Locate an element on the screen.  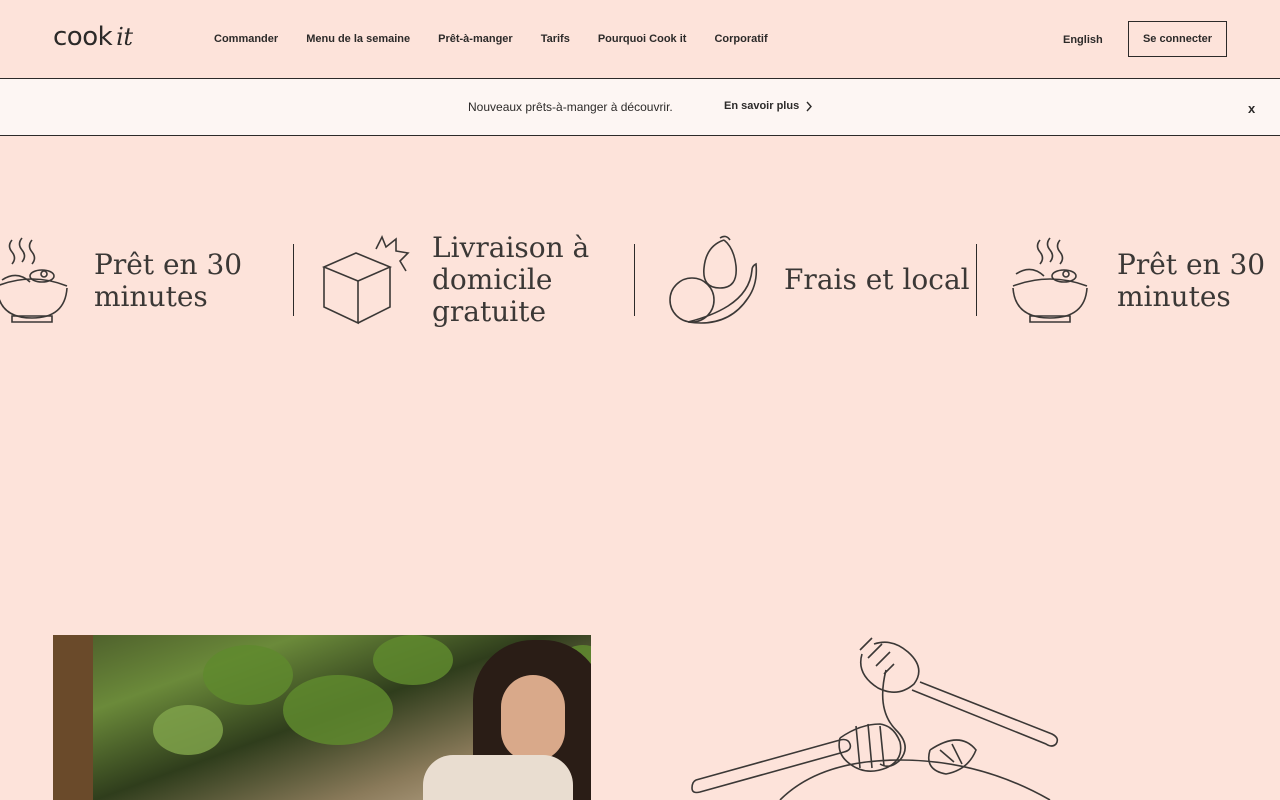
login-button: Se connecter is located at coordinates (1177, 39).